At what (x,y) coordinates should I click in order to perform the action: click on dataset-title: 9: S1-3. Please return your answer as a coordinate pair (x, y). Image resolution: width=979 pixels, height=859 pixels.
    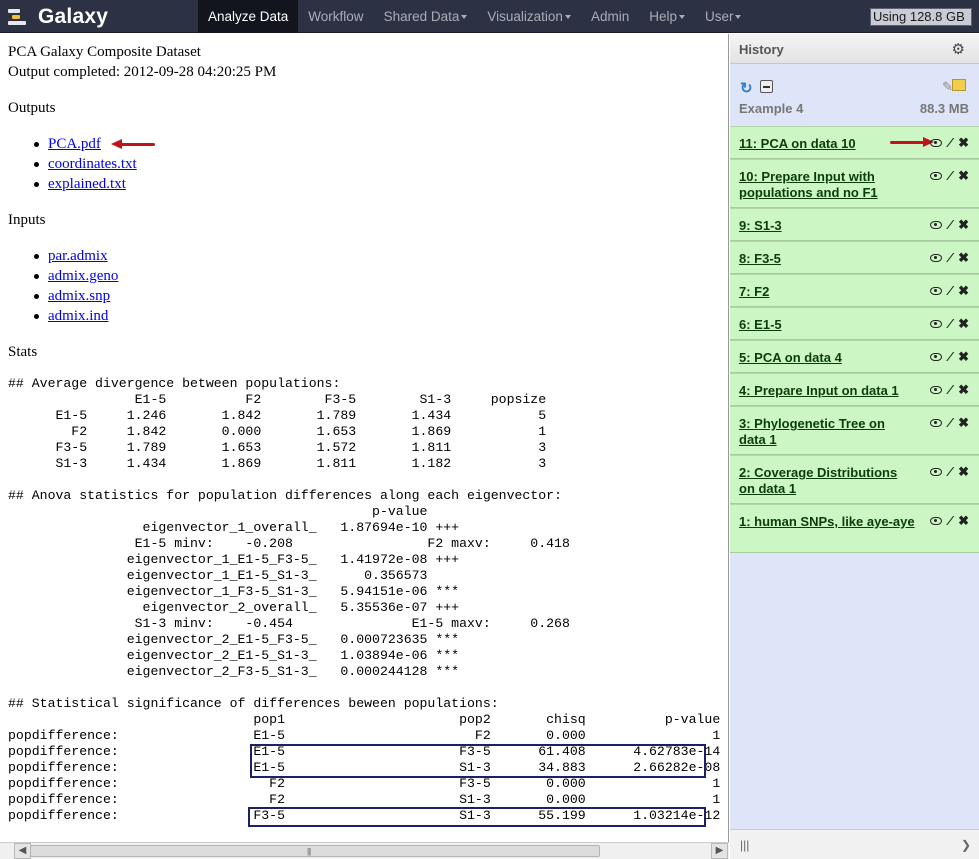
    Looking at the image, I should click on (827, 226).